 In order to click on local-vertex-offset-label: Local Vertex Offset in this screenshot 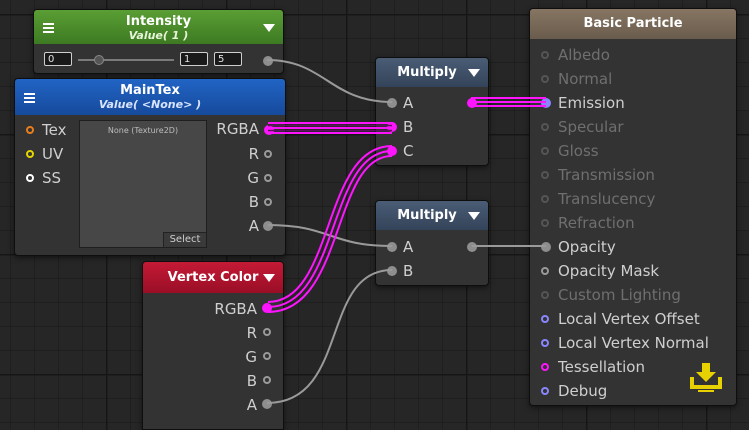, I will do `click(629, 319)`.